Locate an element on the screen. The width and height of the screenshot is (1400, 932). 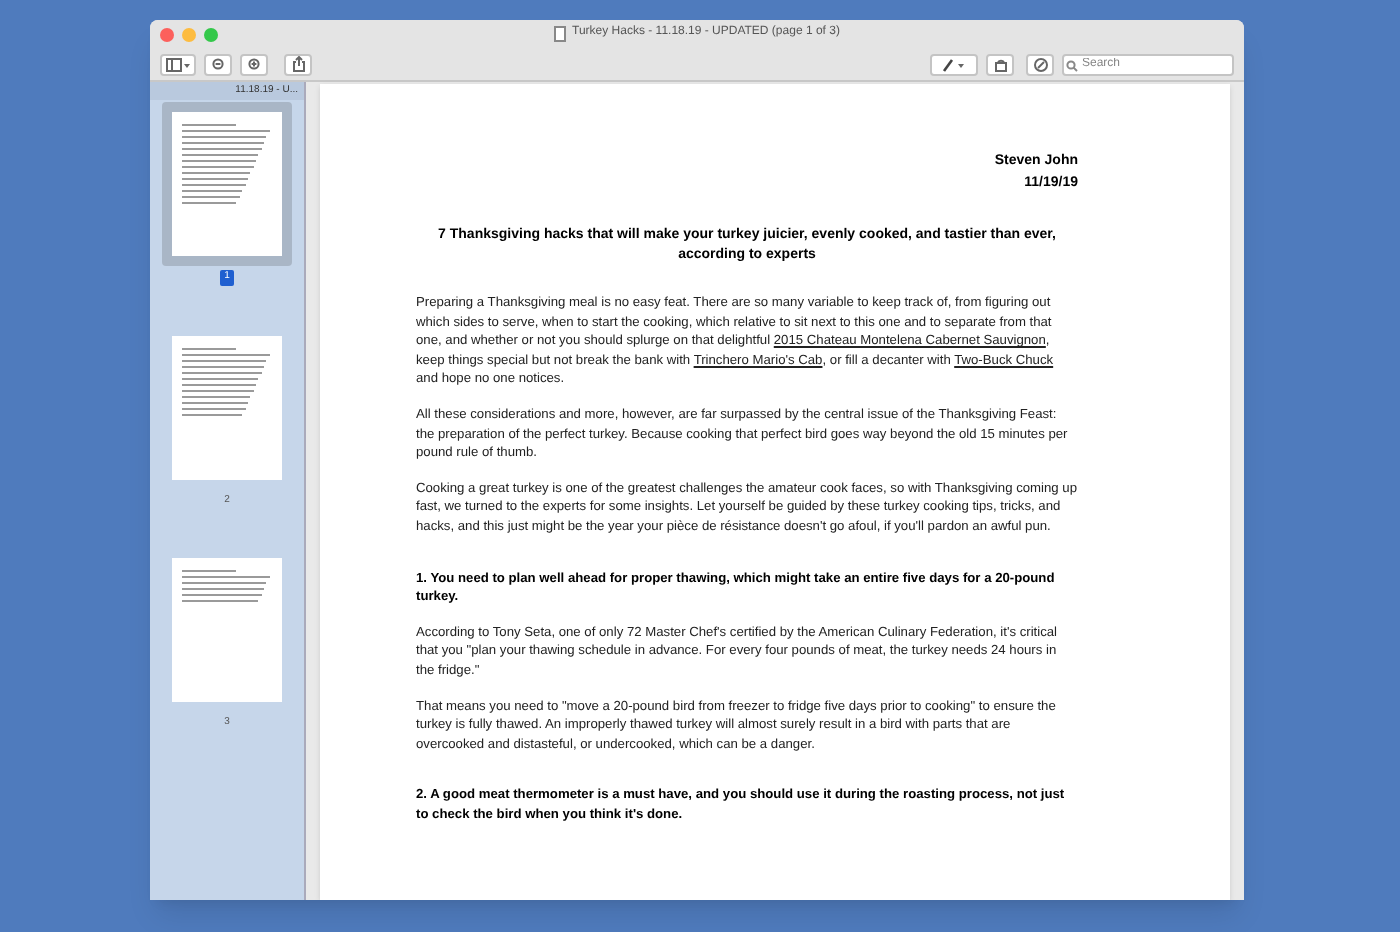
share-button is located at coordinates (298, 64).